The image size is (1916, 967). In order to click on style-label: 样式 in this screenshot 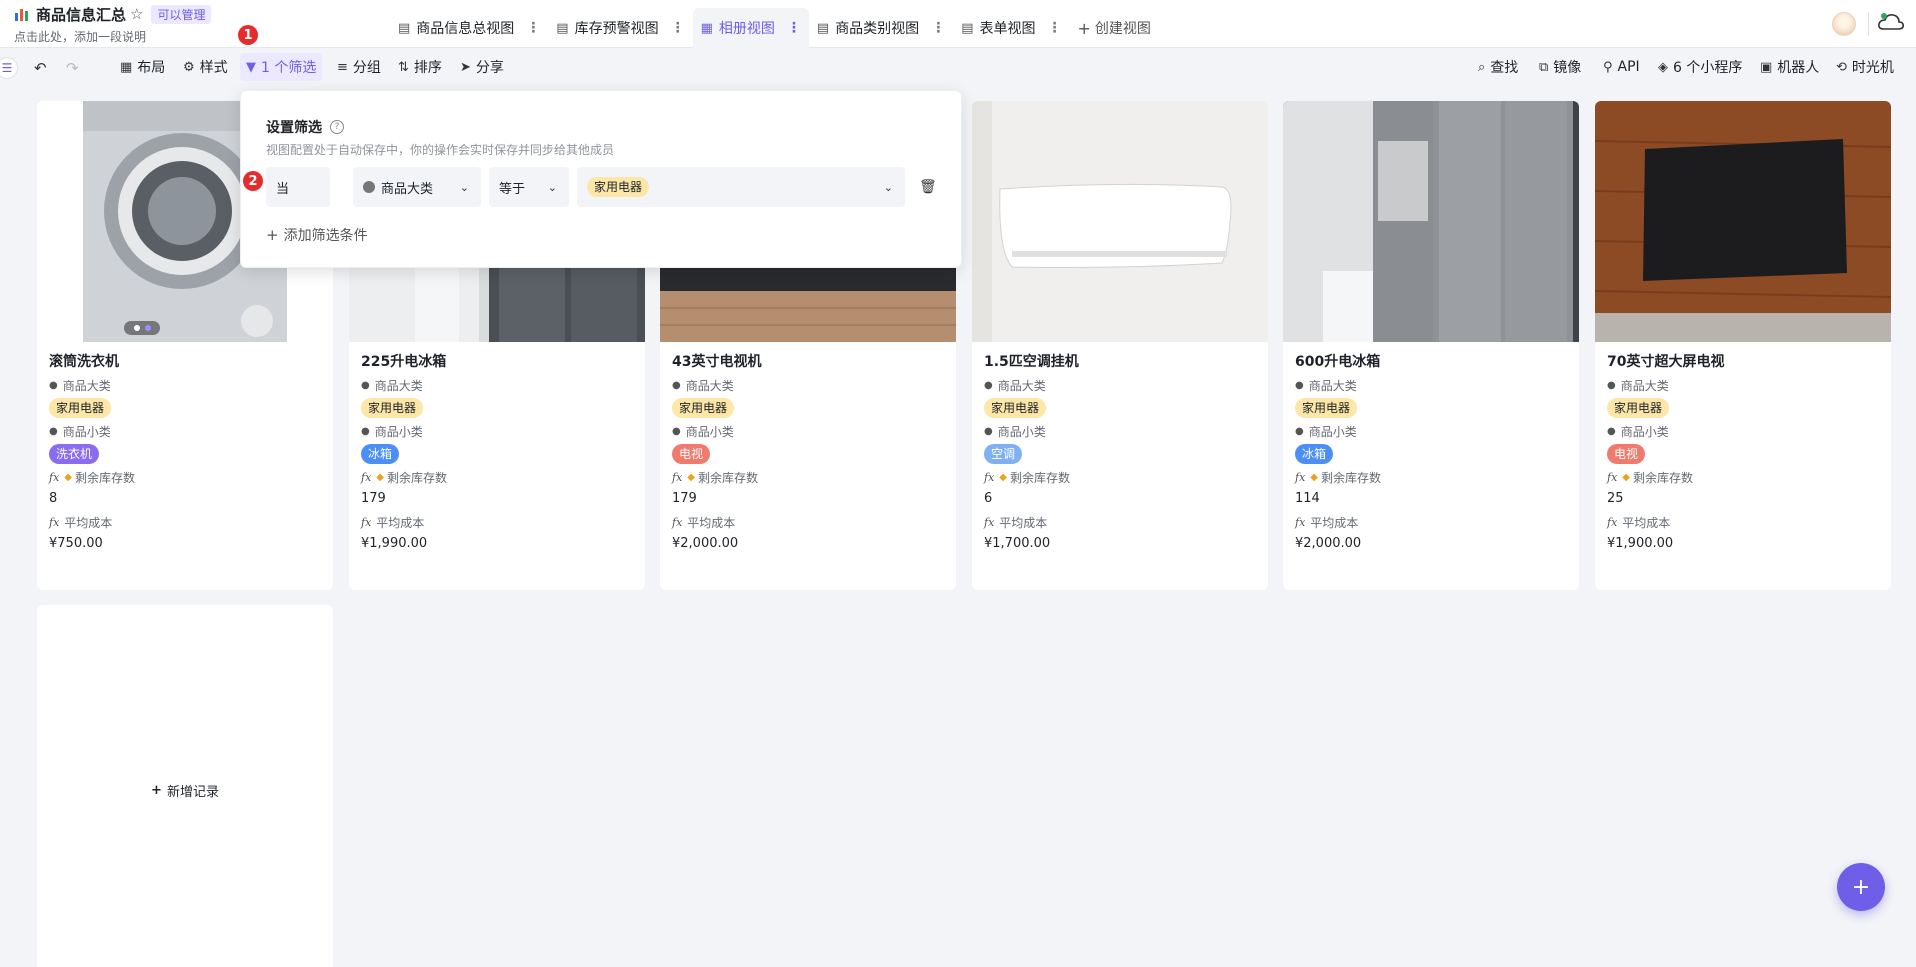, I will do `click(213, 68)`.